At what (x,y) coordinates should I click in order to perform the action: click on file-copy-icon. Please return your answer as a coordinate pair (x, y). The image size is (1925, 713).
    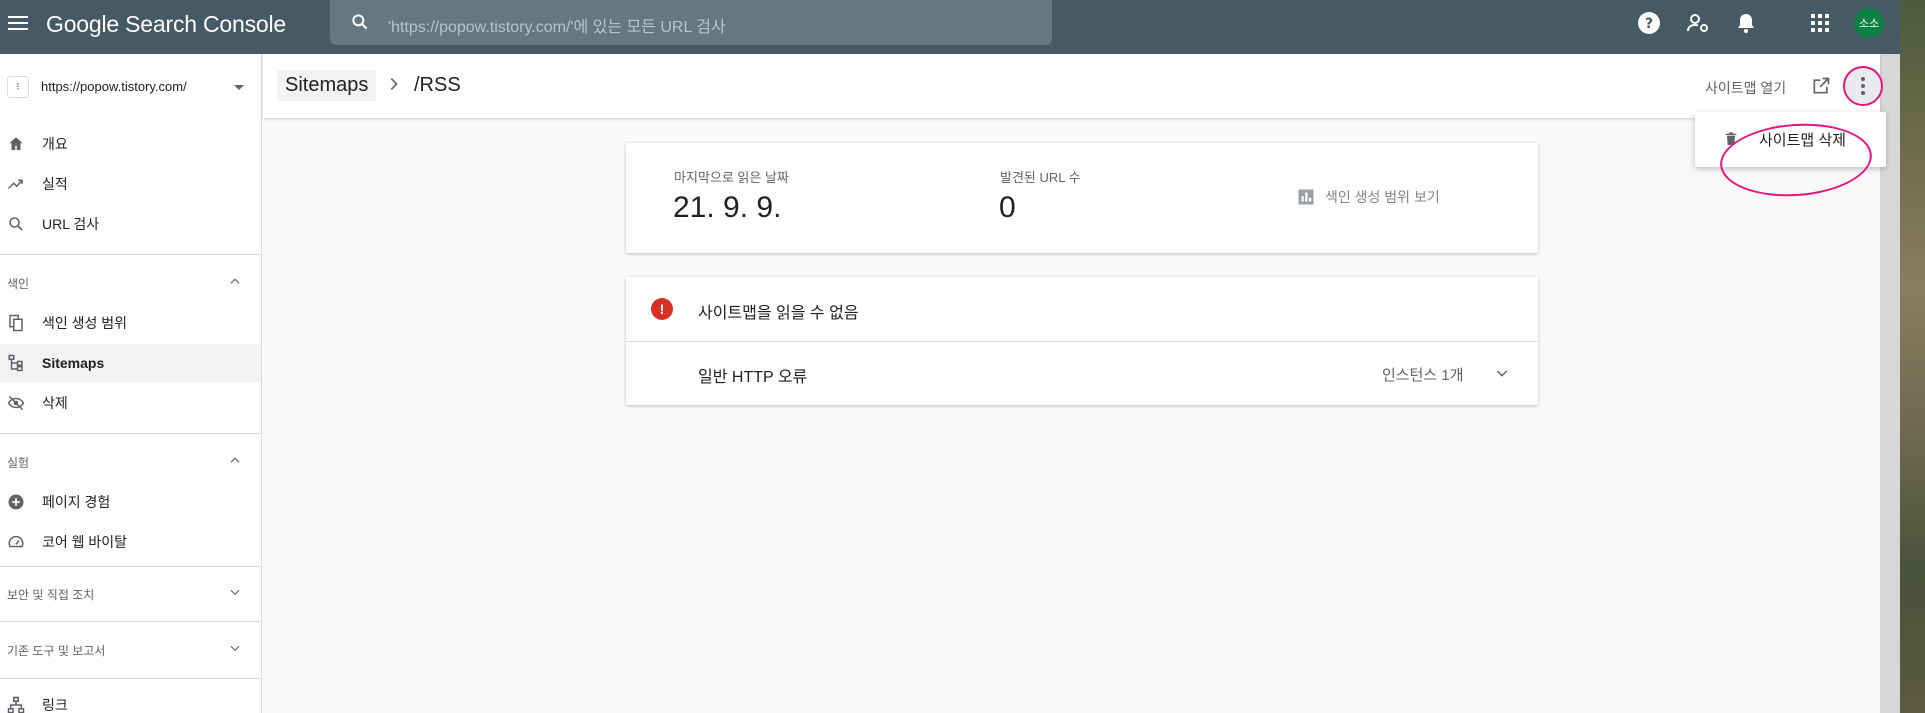
    Looking at the image, I should click on (16, 323).